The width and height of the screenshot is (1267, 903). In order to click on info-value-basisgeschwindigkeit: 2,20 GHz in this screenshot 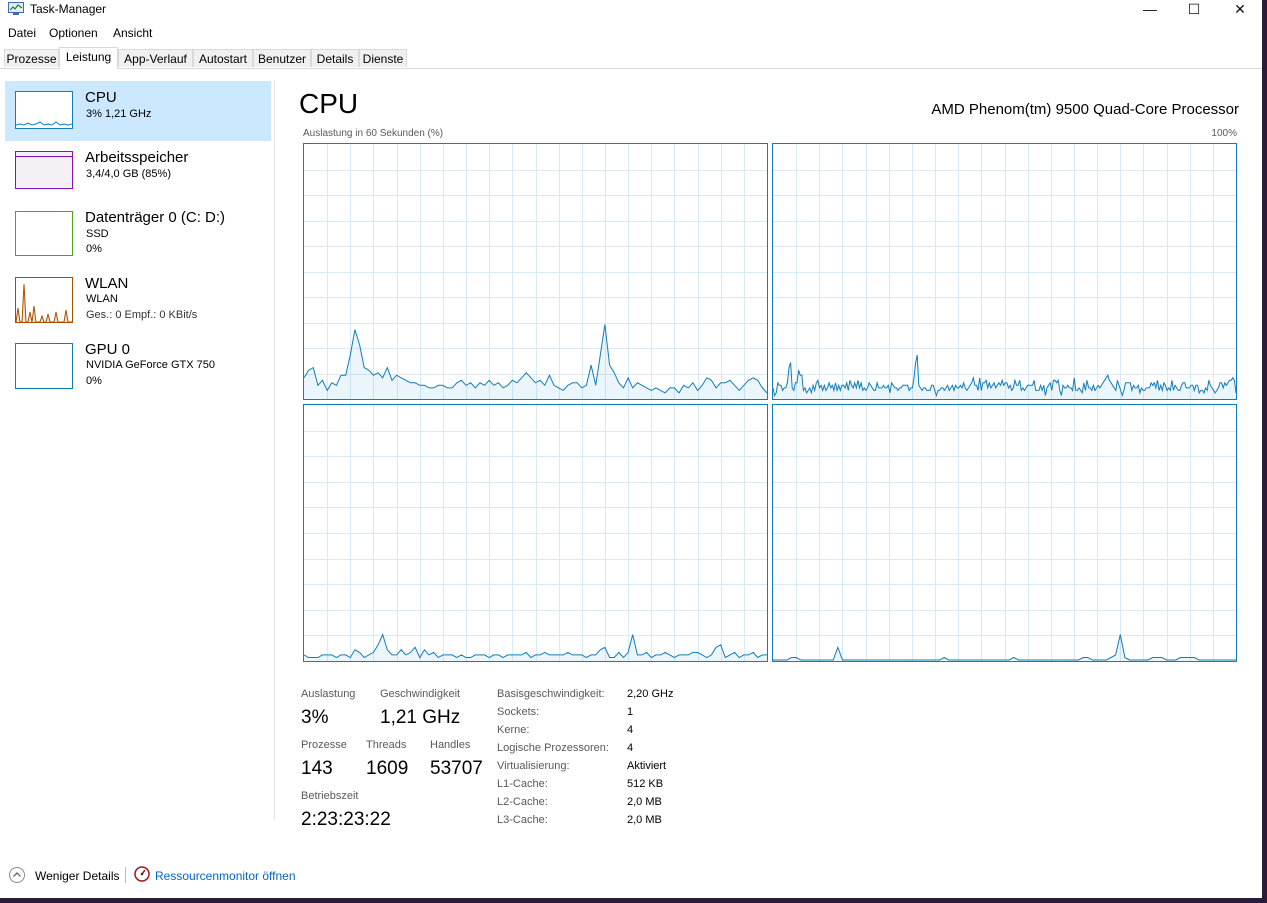, I will do `click(650, 694)`.